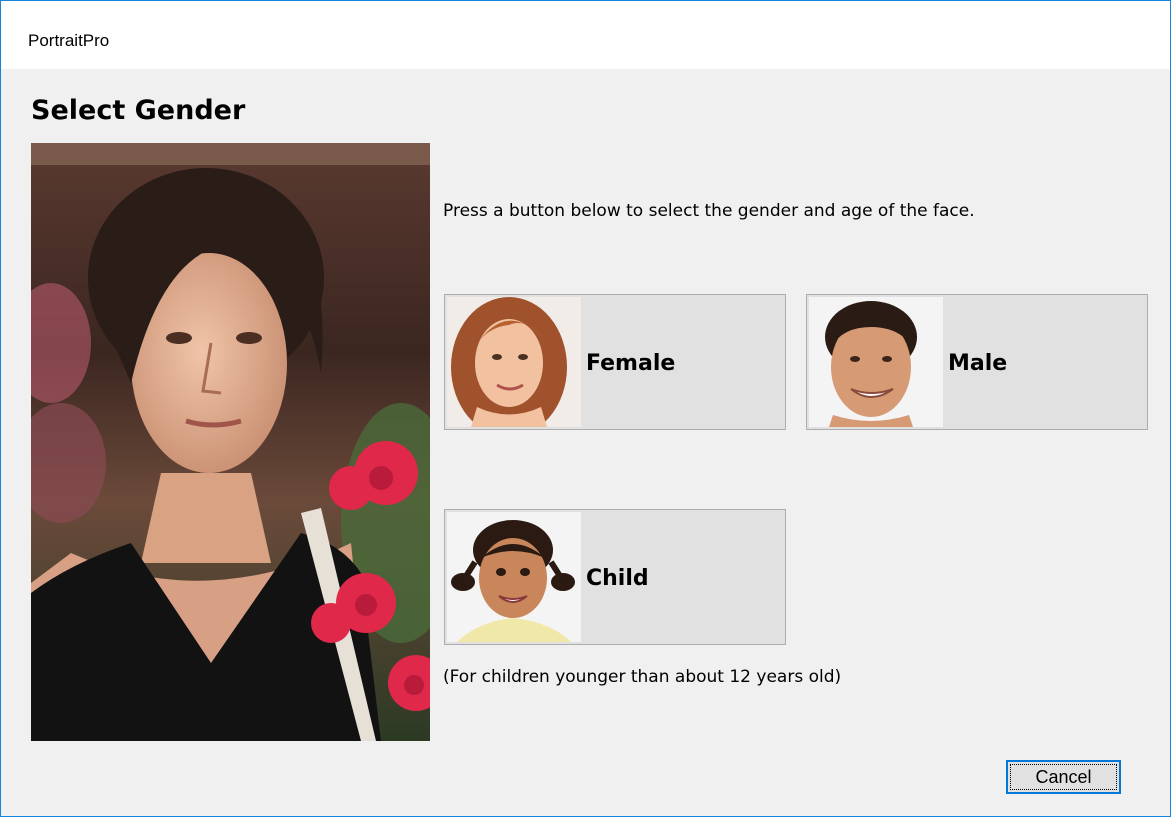 The height and width of the screenshot is (817, 1171). I want to click on window-title: PortraitPro, so click(69, 40).